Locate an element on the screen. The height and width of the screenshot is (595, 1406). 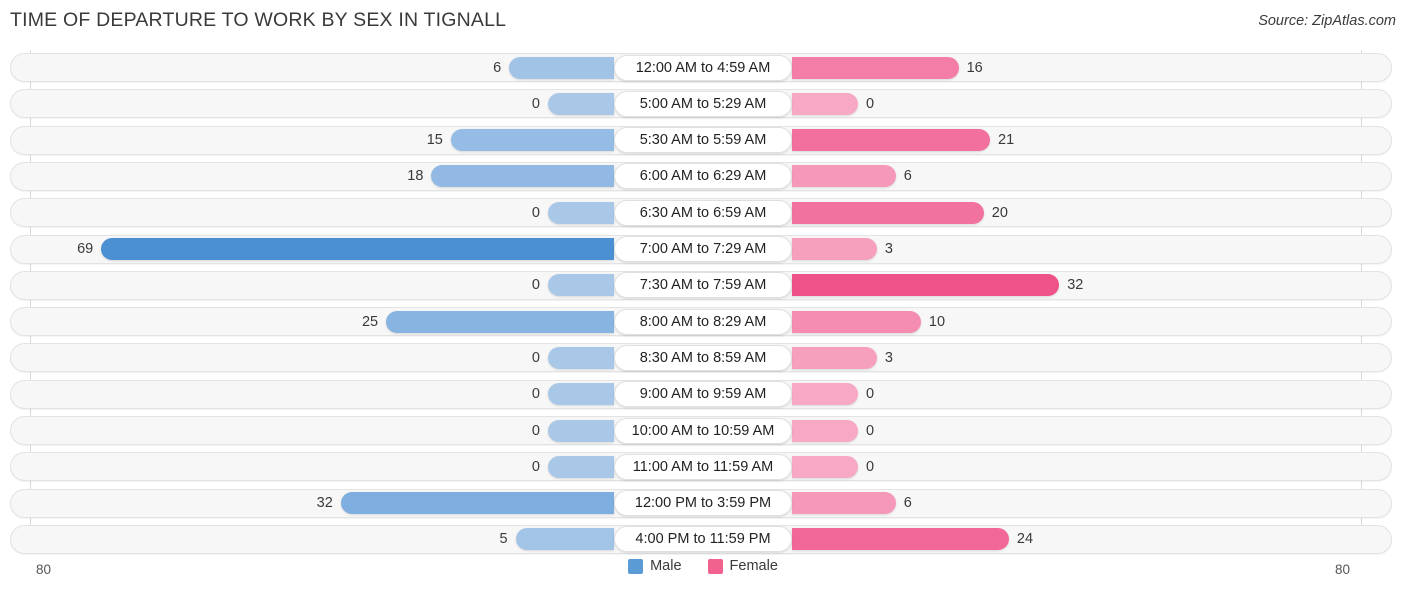
bar-row-9: 0 0 9:00 AM to 9:59 AM is located at coordinates (703, 394).